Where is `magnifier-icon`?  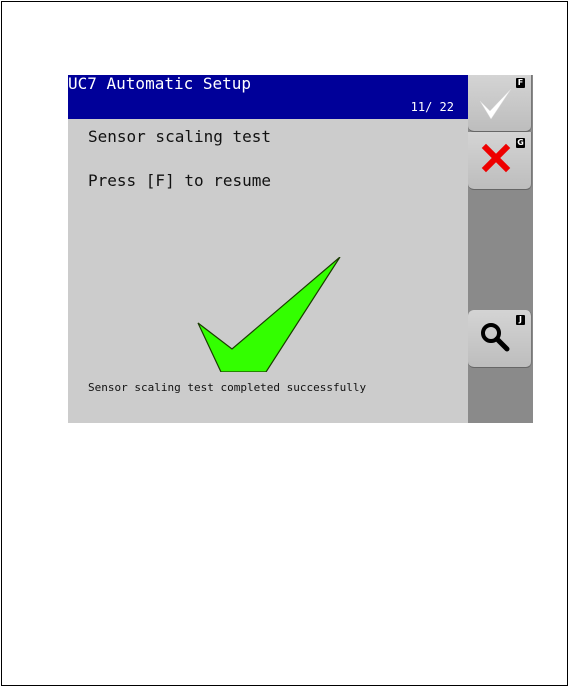 magnifier-icon is located at coordinates (495, 337).